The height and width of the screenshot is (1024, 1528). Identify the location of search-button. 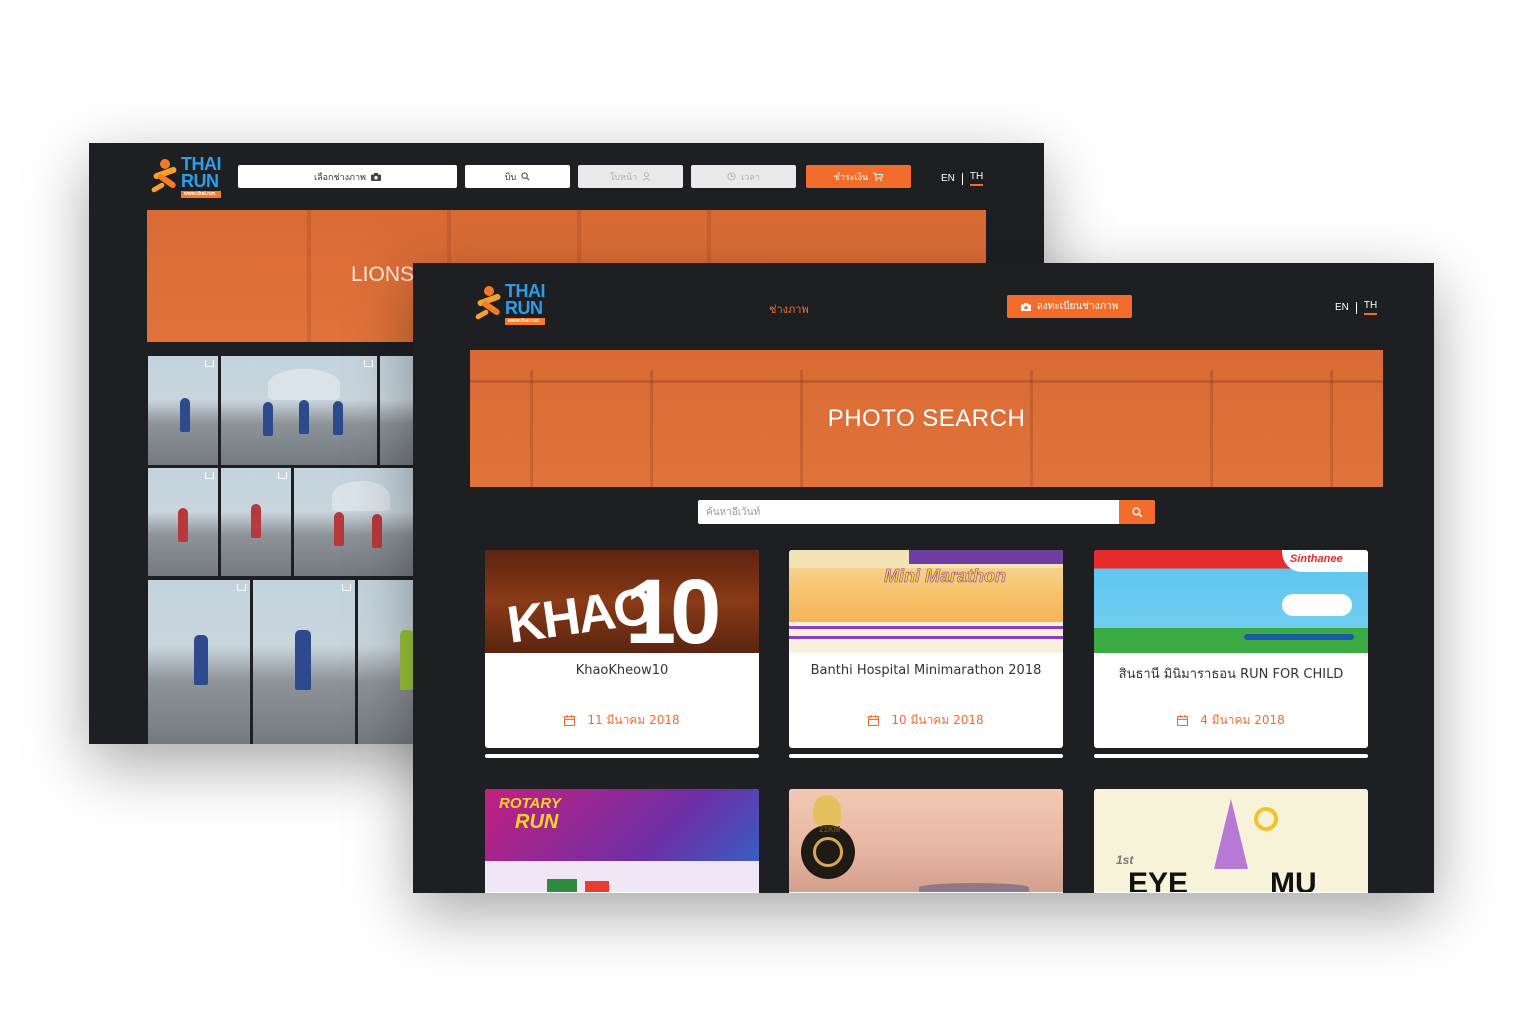
(1137, 512).